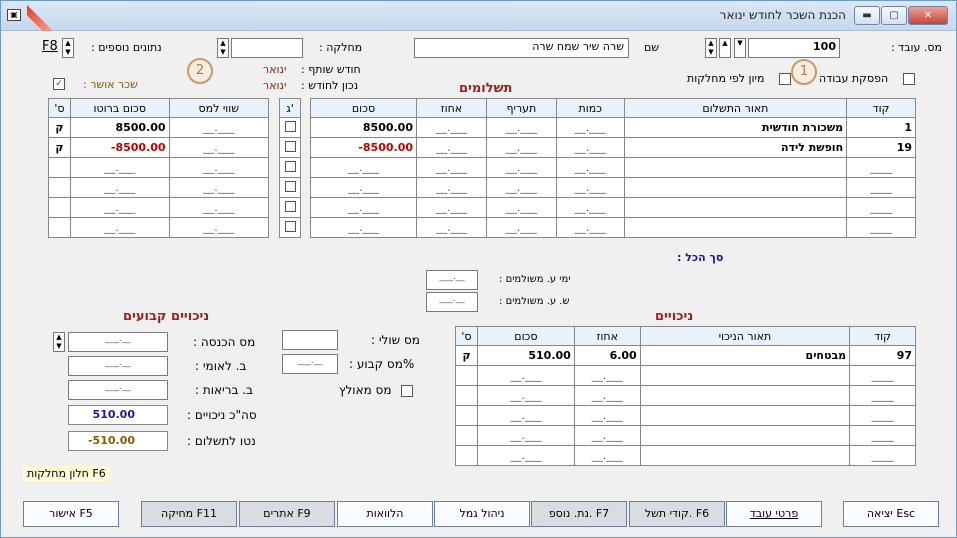  What do you see at coordinates (119, 127) in the screenshot?
I see `gross-amount-cell: 8500.00` at bounding box center [119, 127].